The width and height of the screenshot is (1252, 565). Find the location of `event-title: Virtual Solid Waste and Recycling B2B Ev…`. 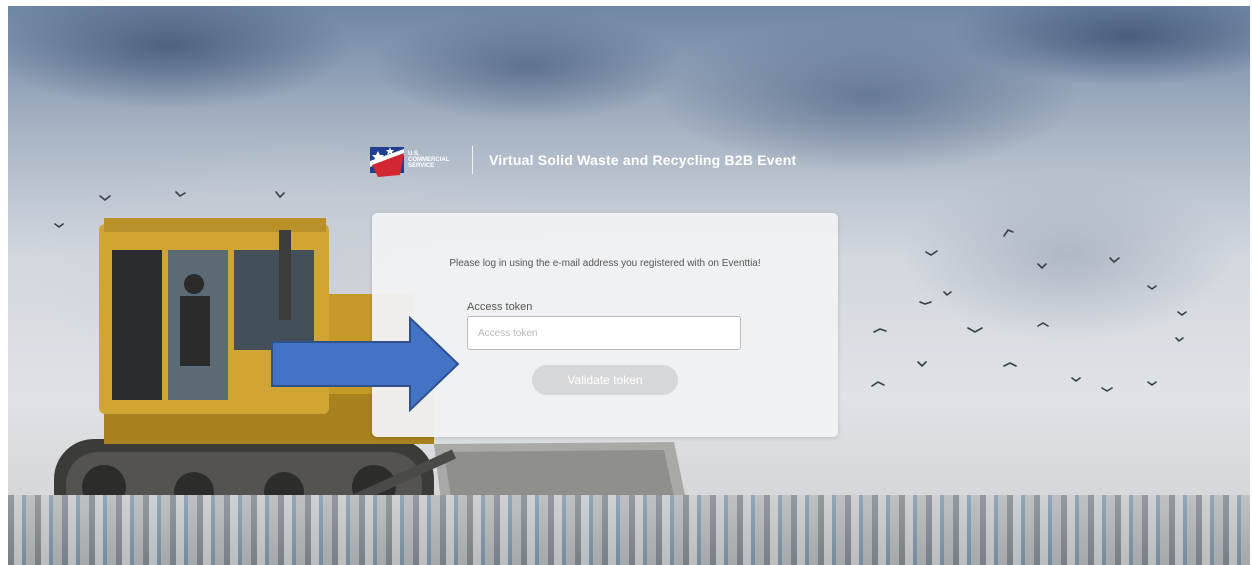

event-title: Virtual Solid Waste and Recycling B2B Ev… is located at coordinates (643, 160).